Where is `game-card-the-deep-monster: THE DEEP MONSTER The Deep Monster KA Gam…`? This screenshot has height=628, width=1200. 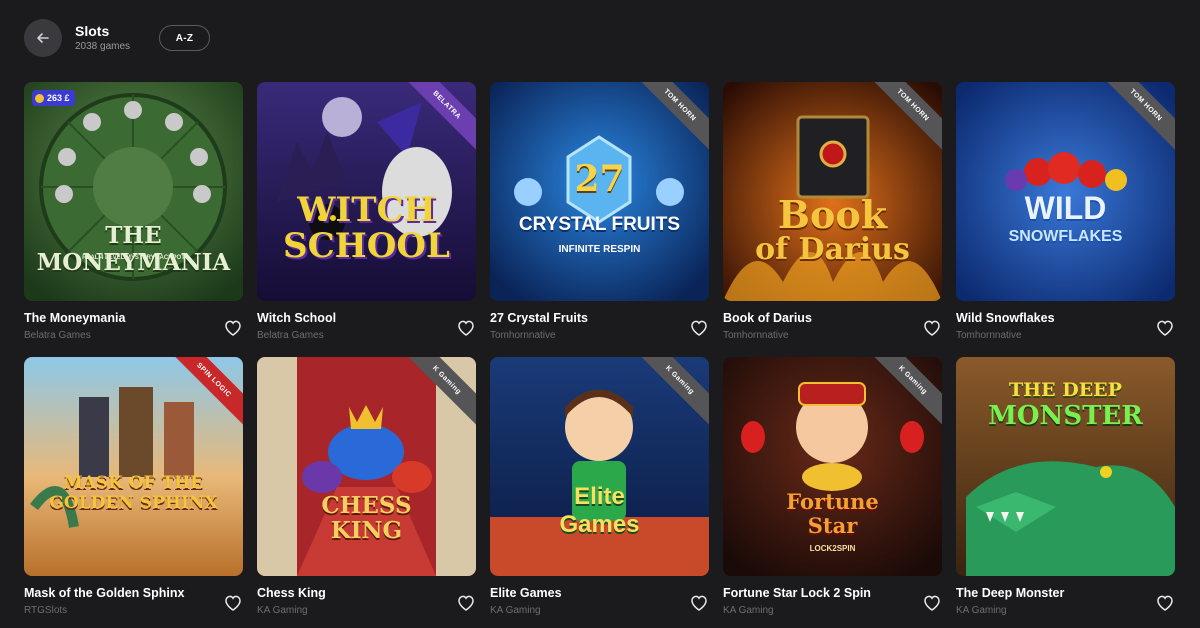 game-card-the-deep-monster: THE DEEP MONSTER The Deep Monster KA Gam… is located at coordinates (1065, 492).